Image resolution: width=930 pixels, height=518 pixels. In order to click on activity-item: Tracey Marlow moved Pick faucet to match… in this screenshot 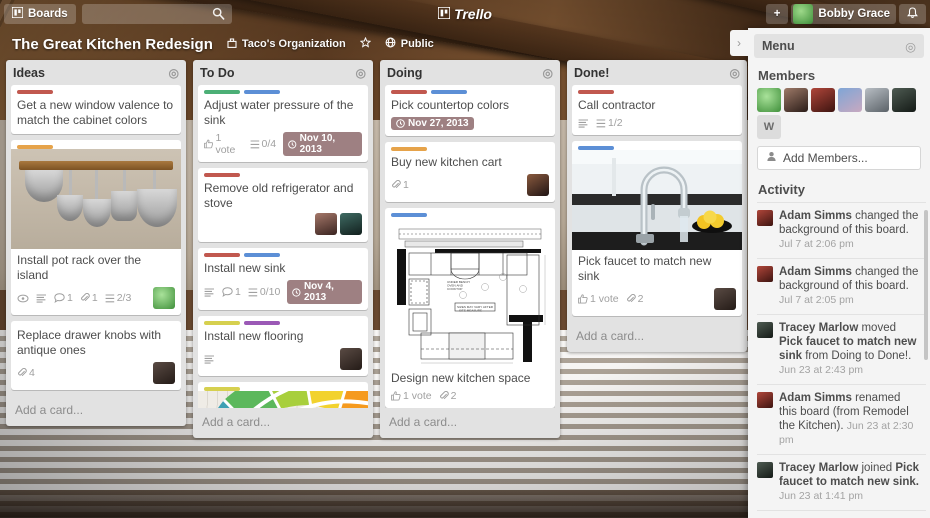, I will do `click(841, 349)`.